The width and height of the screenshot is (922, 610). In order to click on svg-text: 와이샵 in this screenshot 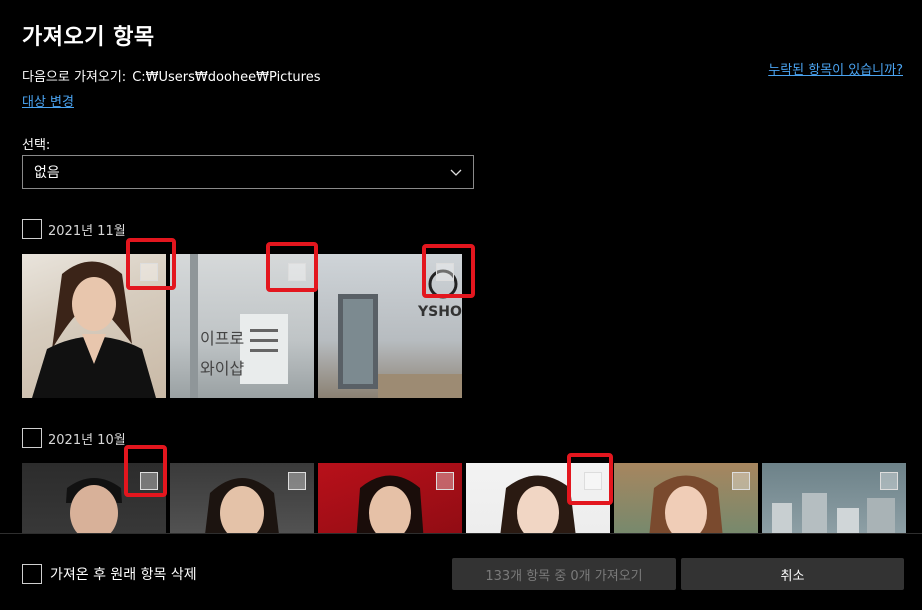, I will do `click(222, 368)`.